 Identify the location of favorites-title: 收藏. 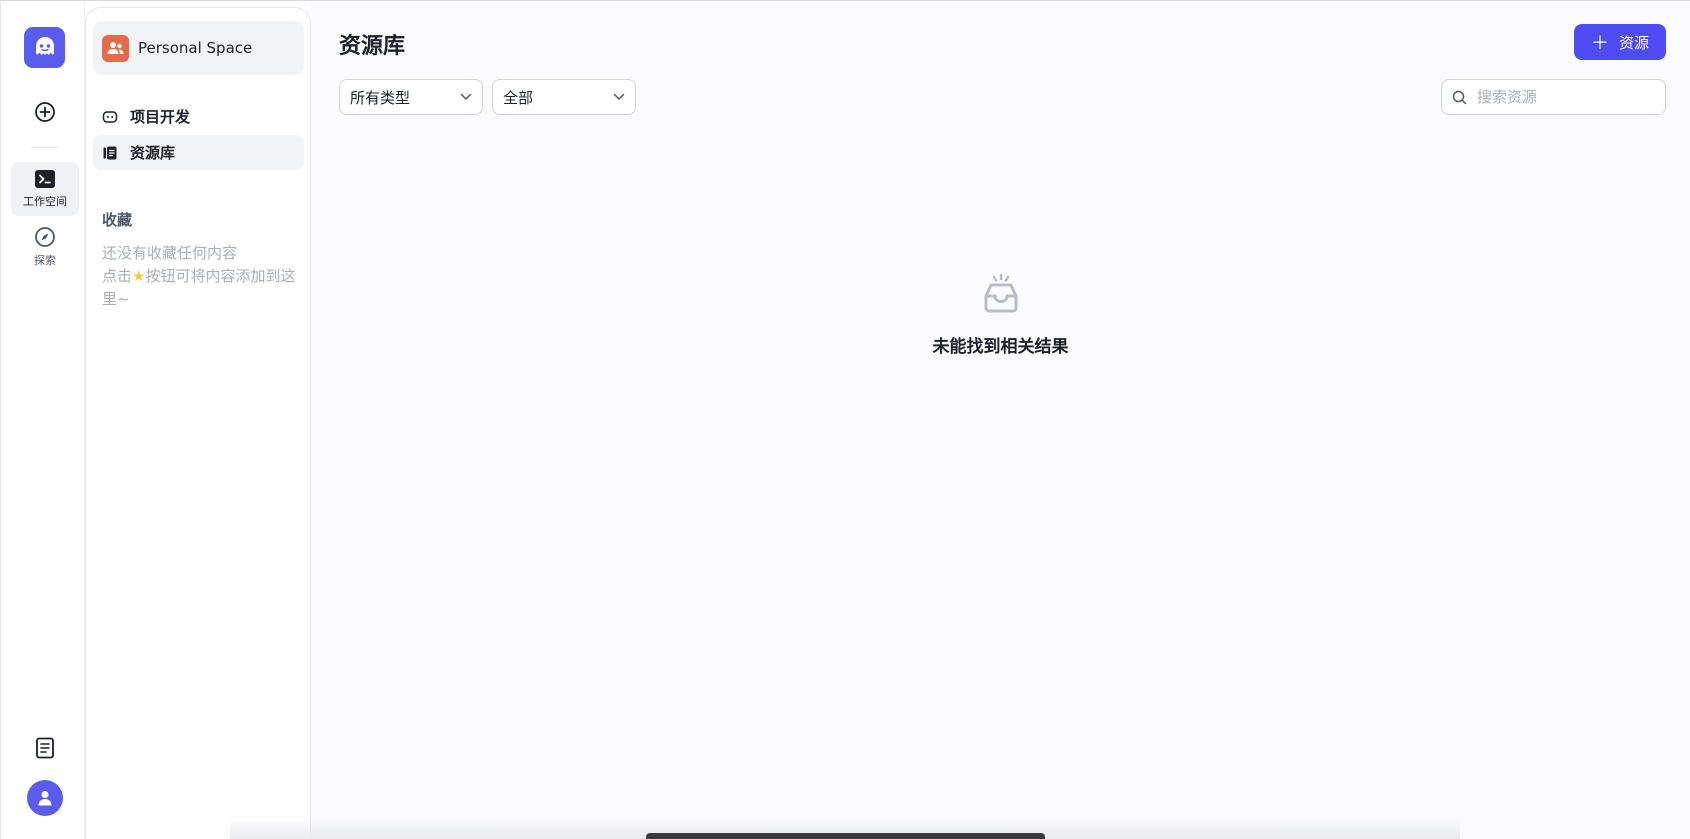
(117, 220).